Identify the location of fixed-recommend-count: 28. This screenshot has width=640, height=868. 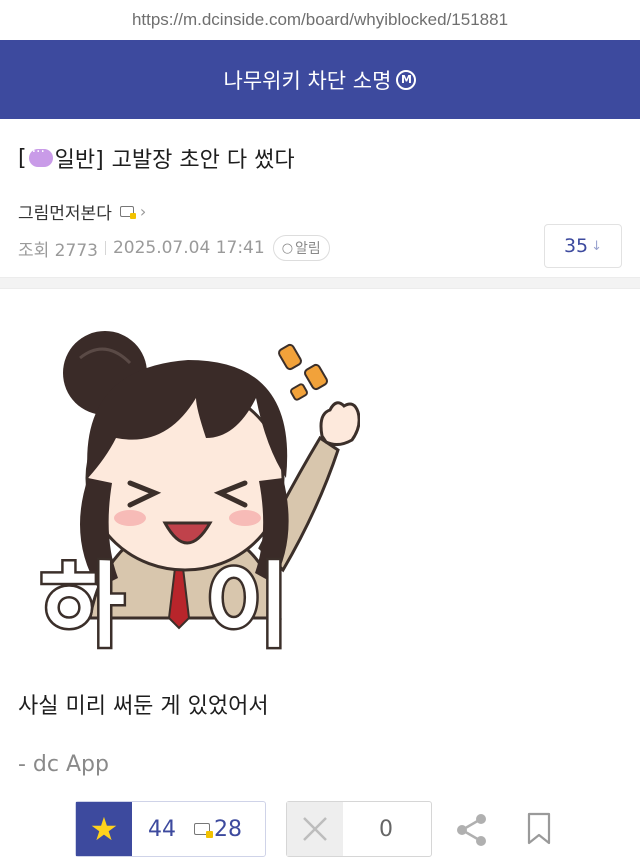
(228, 829).